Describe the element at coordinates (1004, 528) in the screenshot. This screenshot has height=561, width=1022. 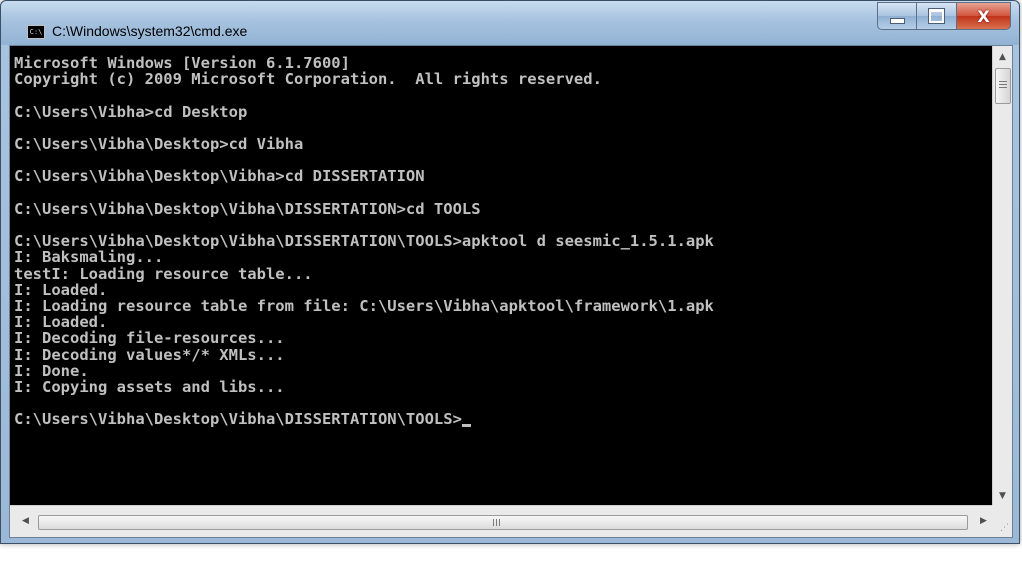
I see `resize-grip-icon: ⋰` at that location.